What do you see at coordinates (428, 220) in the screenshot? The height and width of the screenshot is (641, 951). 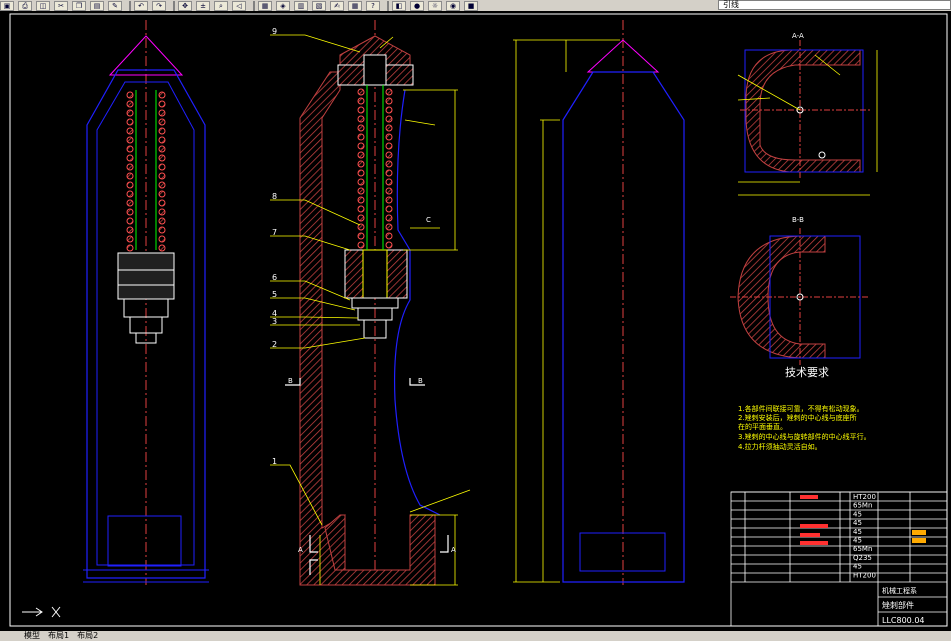 I see `section-mark-c: C` at bounding box center [428, 220].